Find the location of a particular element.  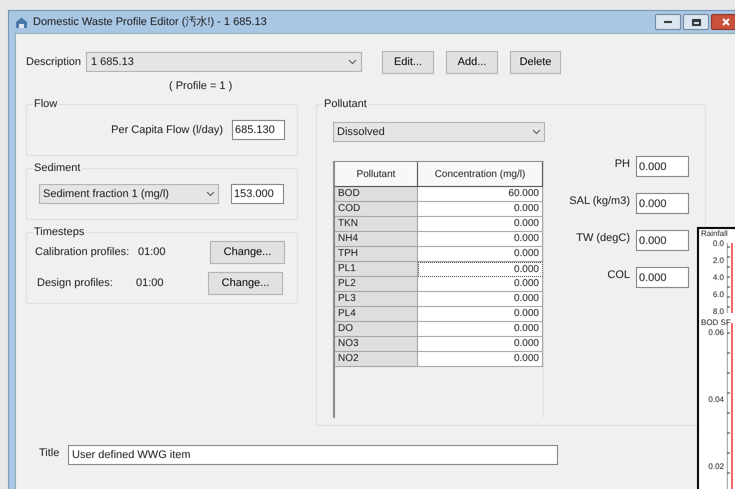

row-header-cell: PL3 is located at coordinates (376, 299).